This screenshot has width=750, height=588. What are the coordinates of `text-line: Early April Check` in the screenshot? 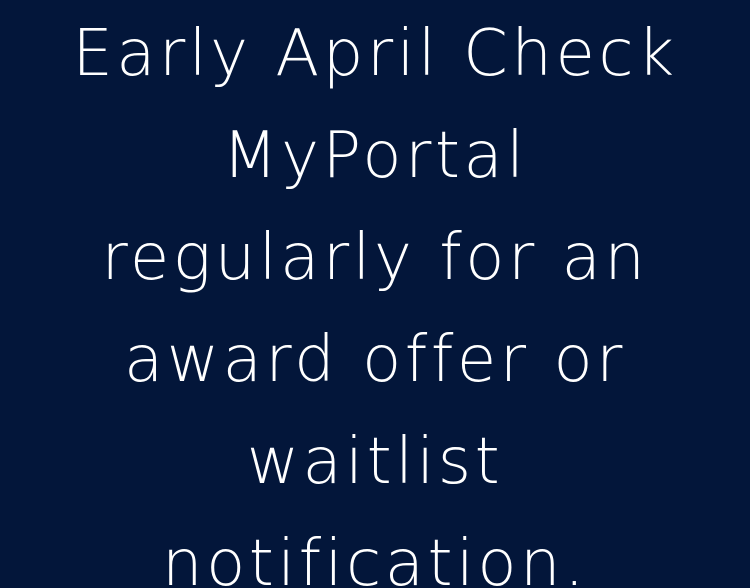 It's located at (375, 54).